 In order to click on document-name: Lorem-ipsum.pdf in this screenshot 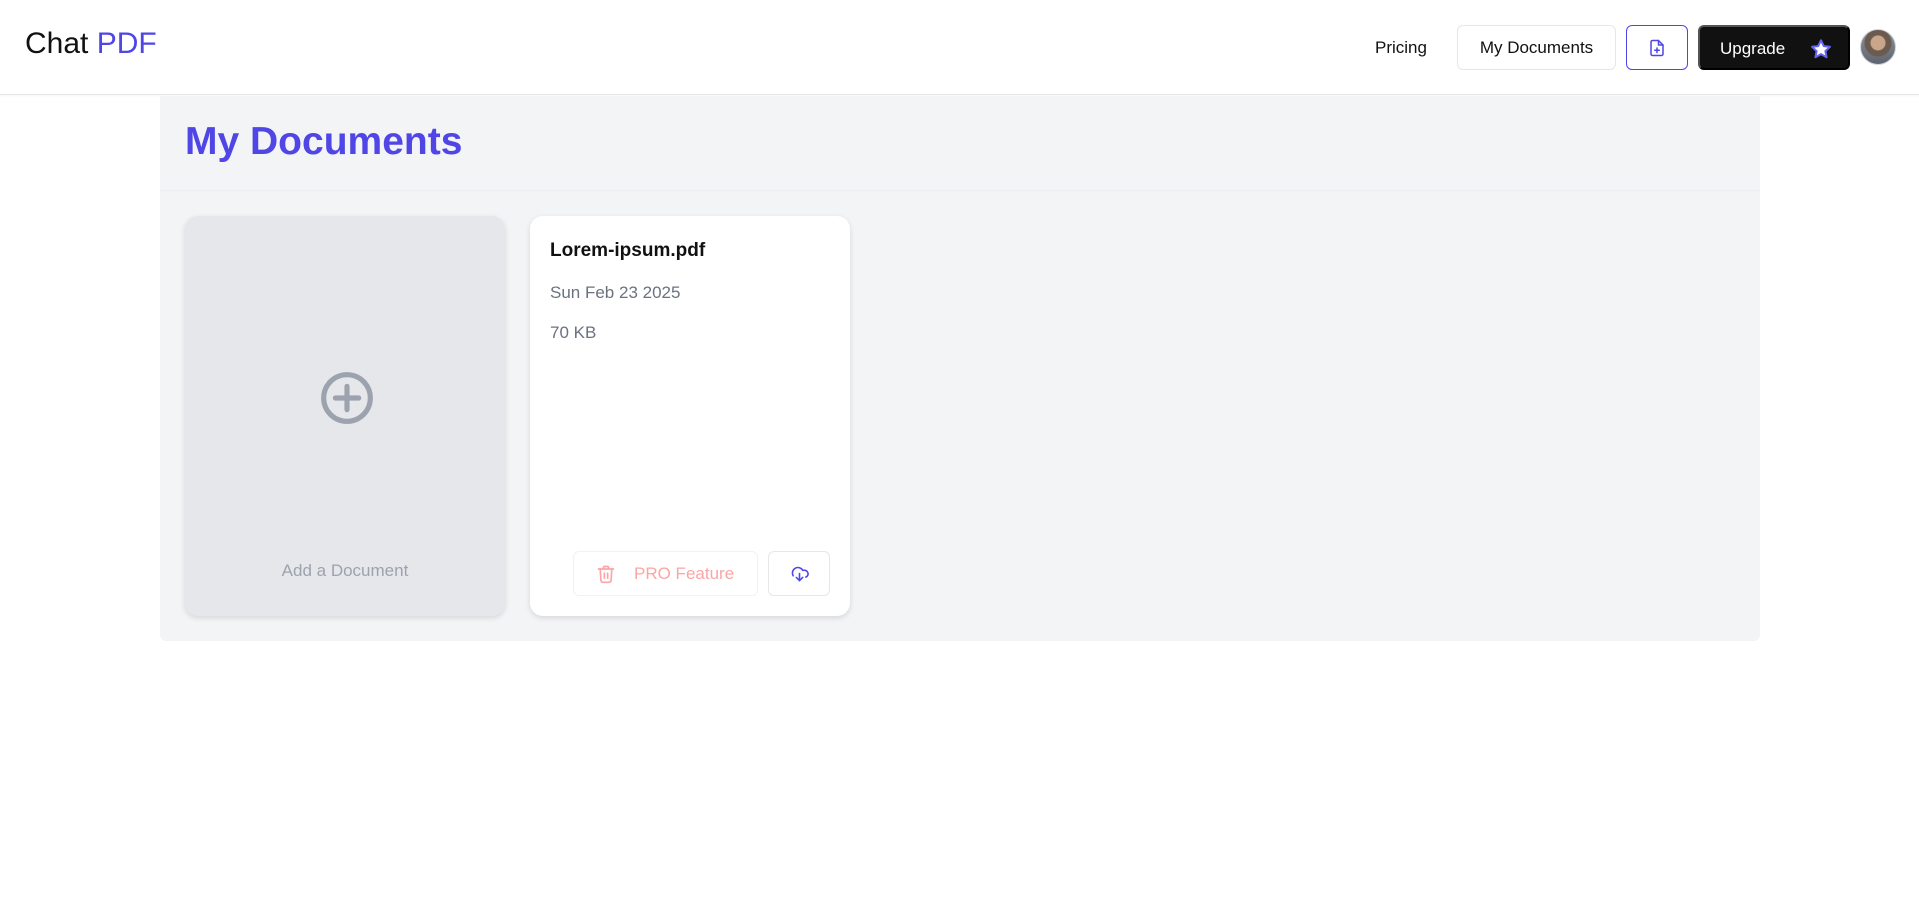, I will do `click(627, 251)`.